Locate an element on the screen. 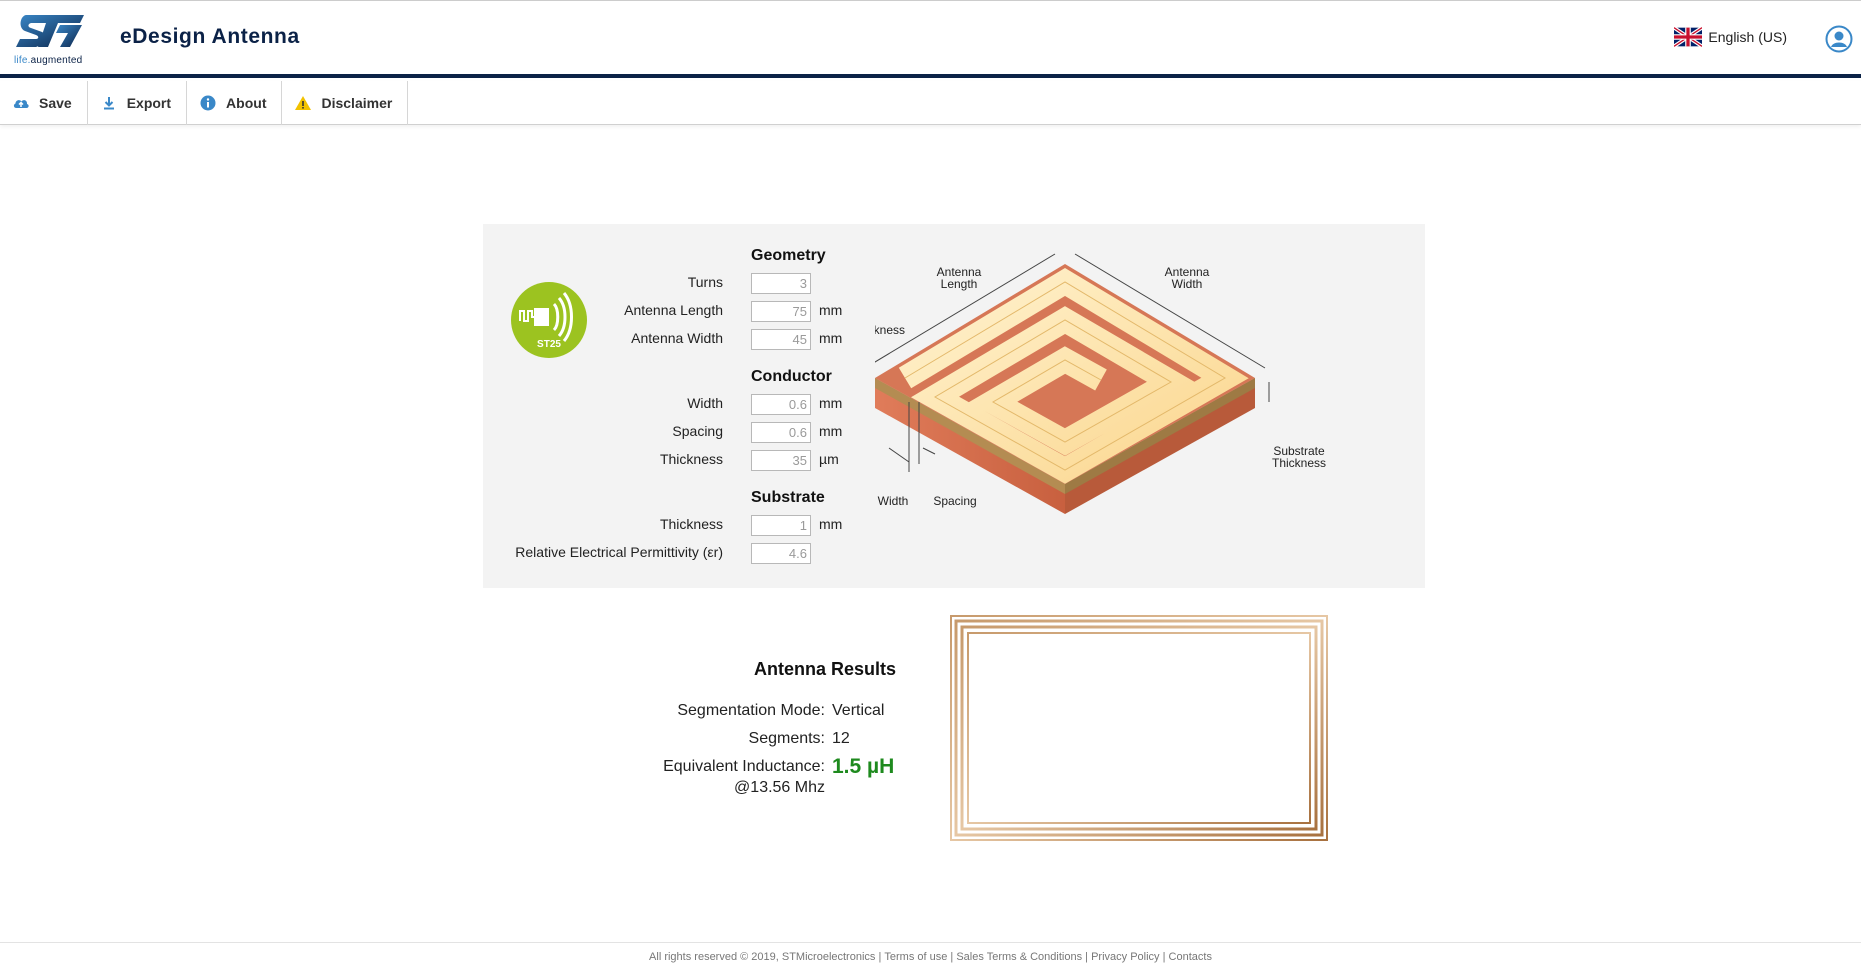 Image resolution: width=1861 pixels, height=971 pixels. st25-nfc-logo: ST25 is located at coordinates (549, 320).